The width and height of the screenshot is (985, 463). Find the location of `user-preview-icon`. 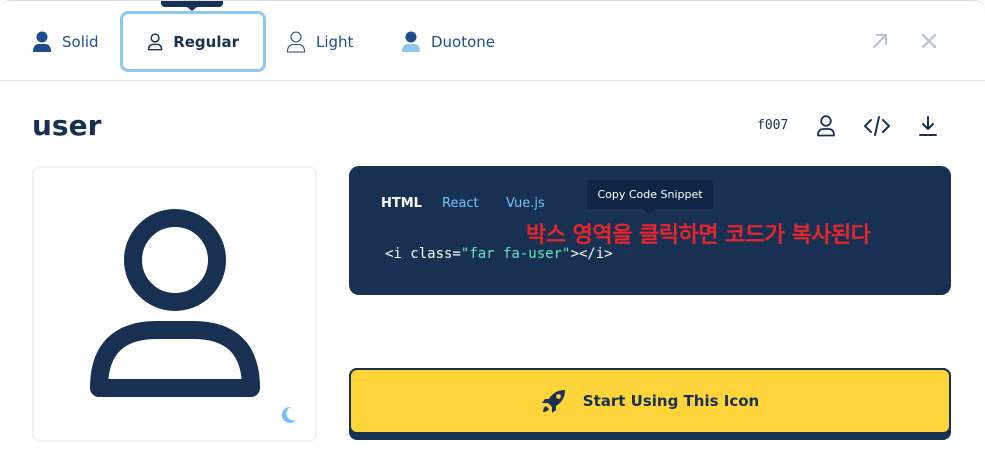

user-preview-icon is located at coordinates (175, 303).